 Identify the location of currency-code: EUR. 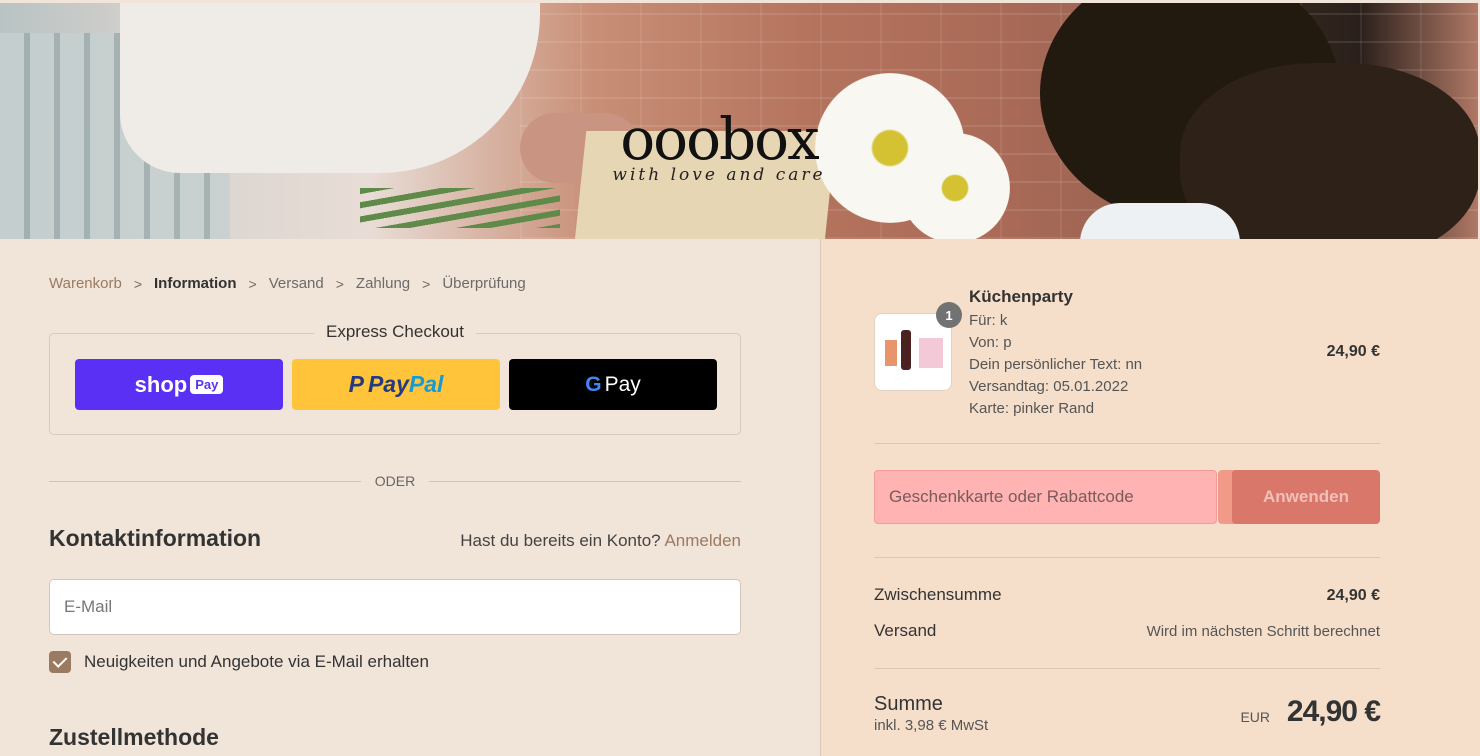
(1255, 717).